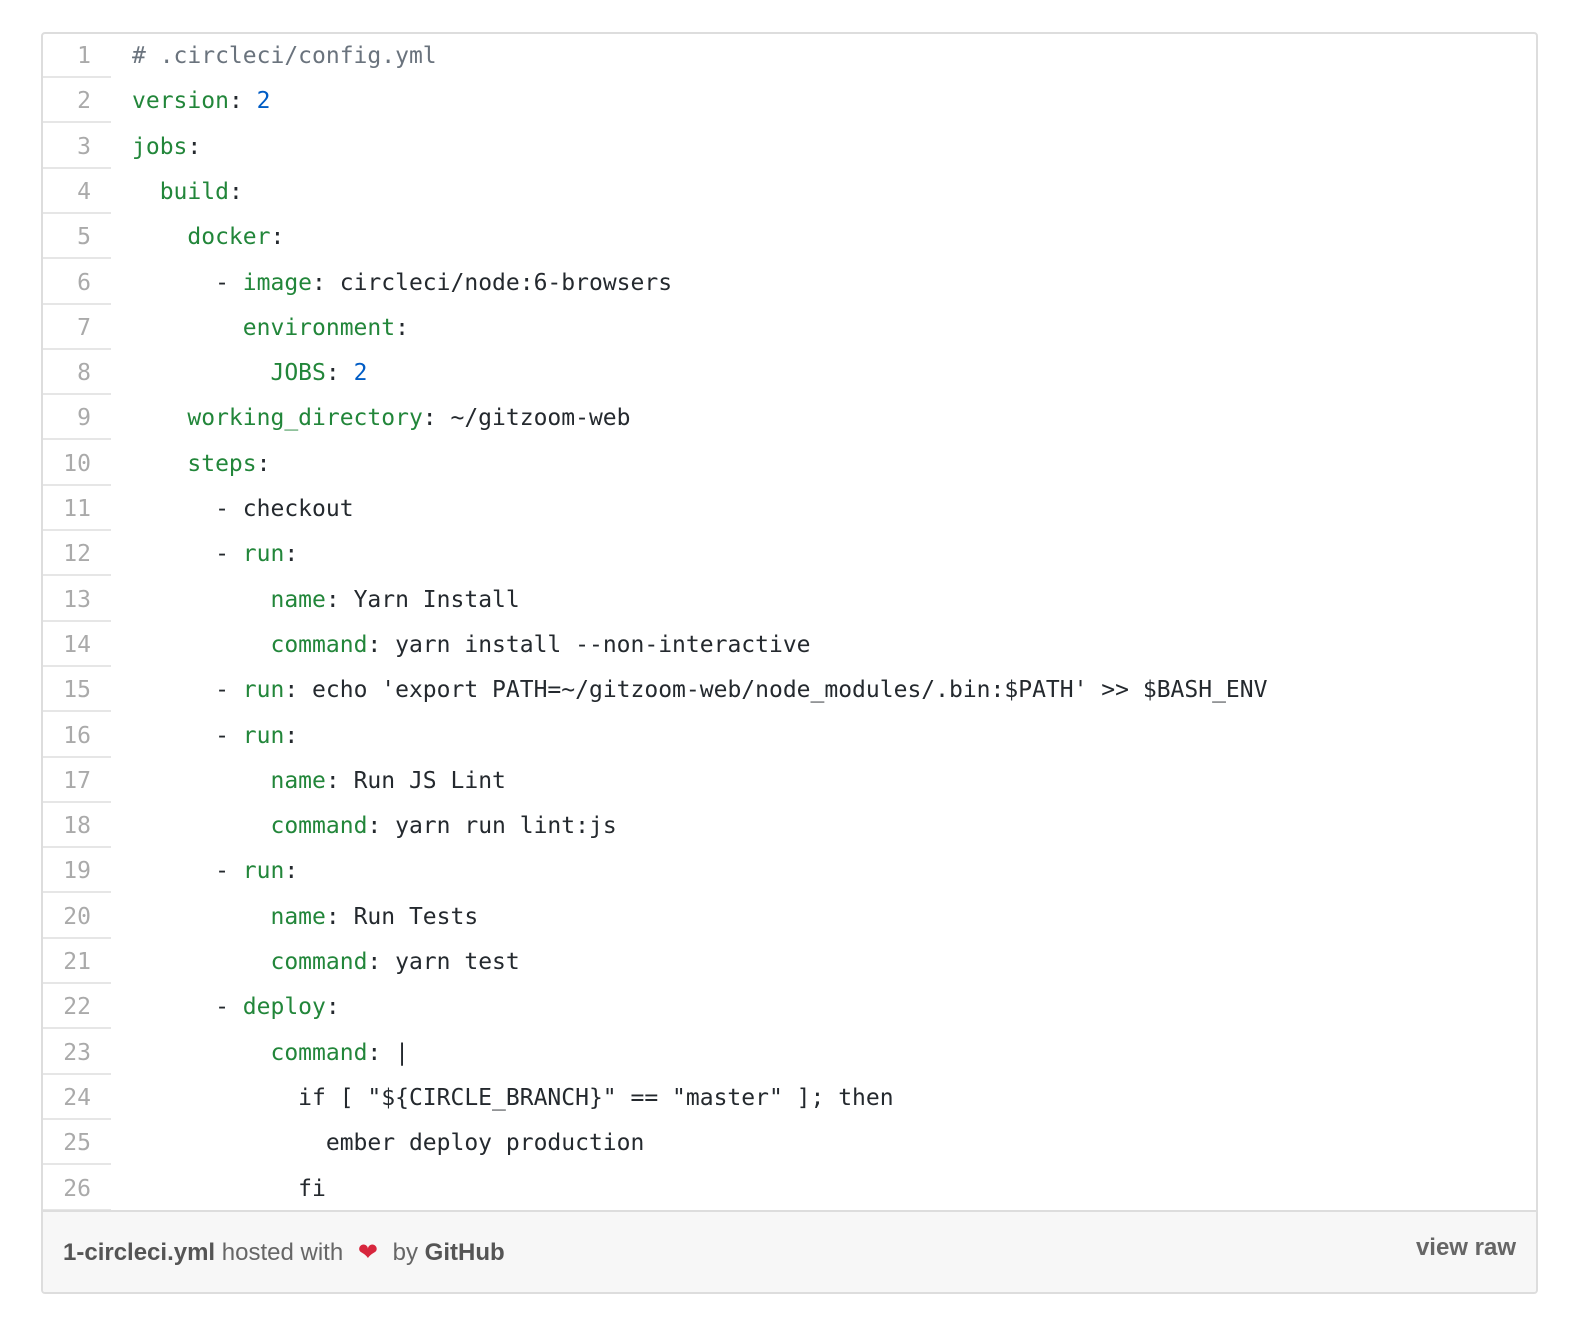 The width and height of the screenshot is (1590, 1342). Describe the element at coordinates (229, 237) in the screenshot. I see `yaml-key: docker` at that location.